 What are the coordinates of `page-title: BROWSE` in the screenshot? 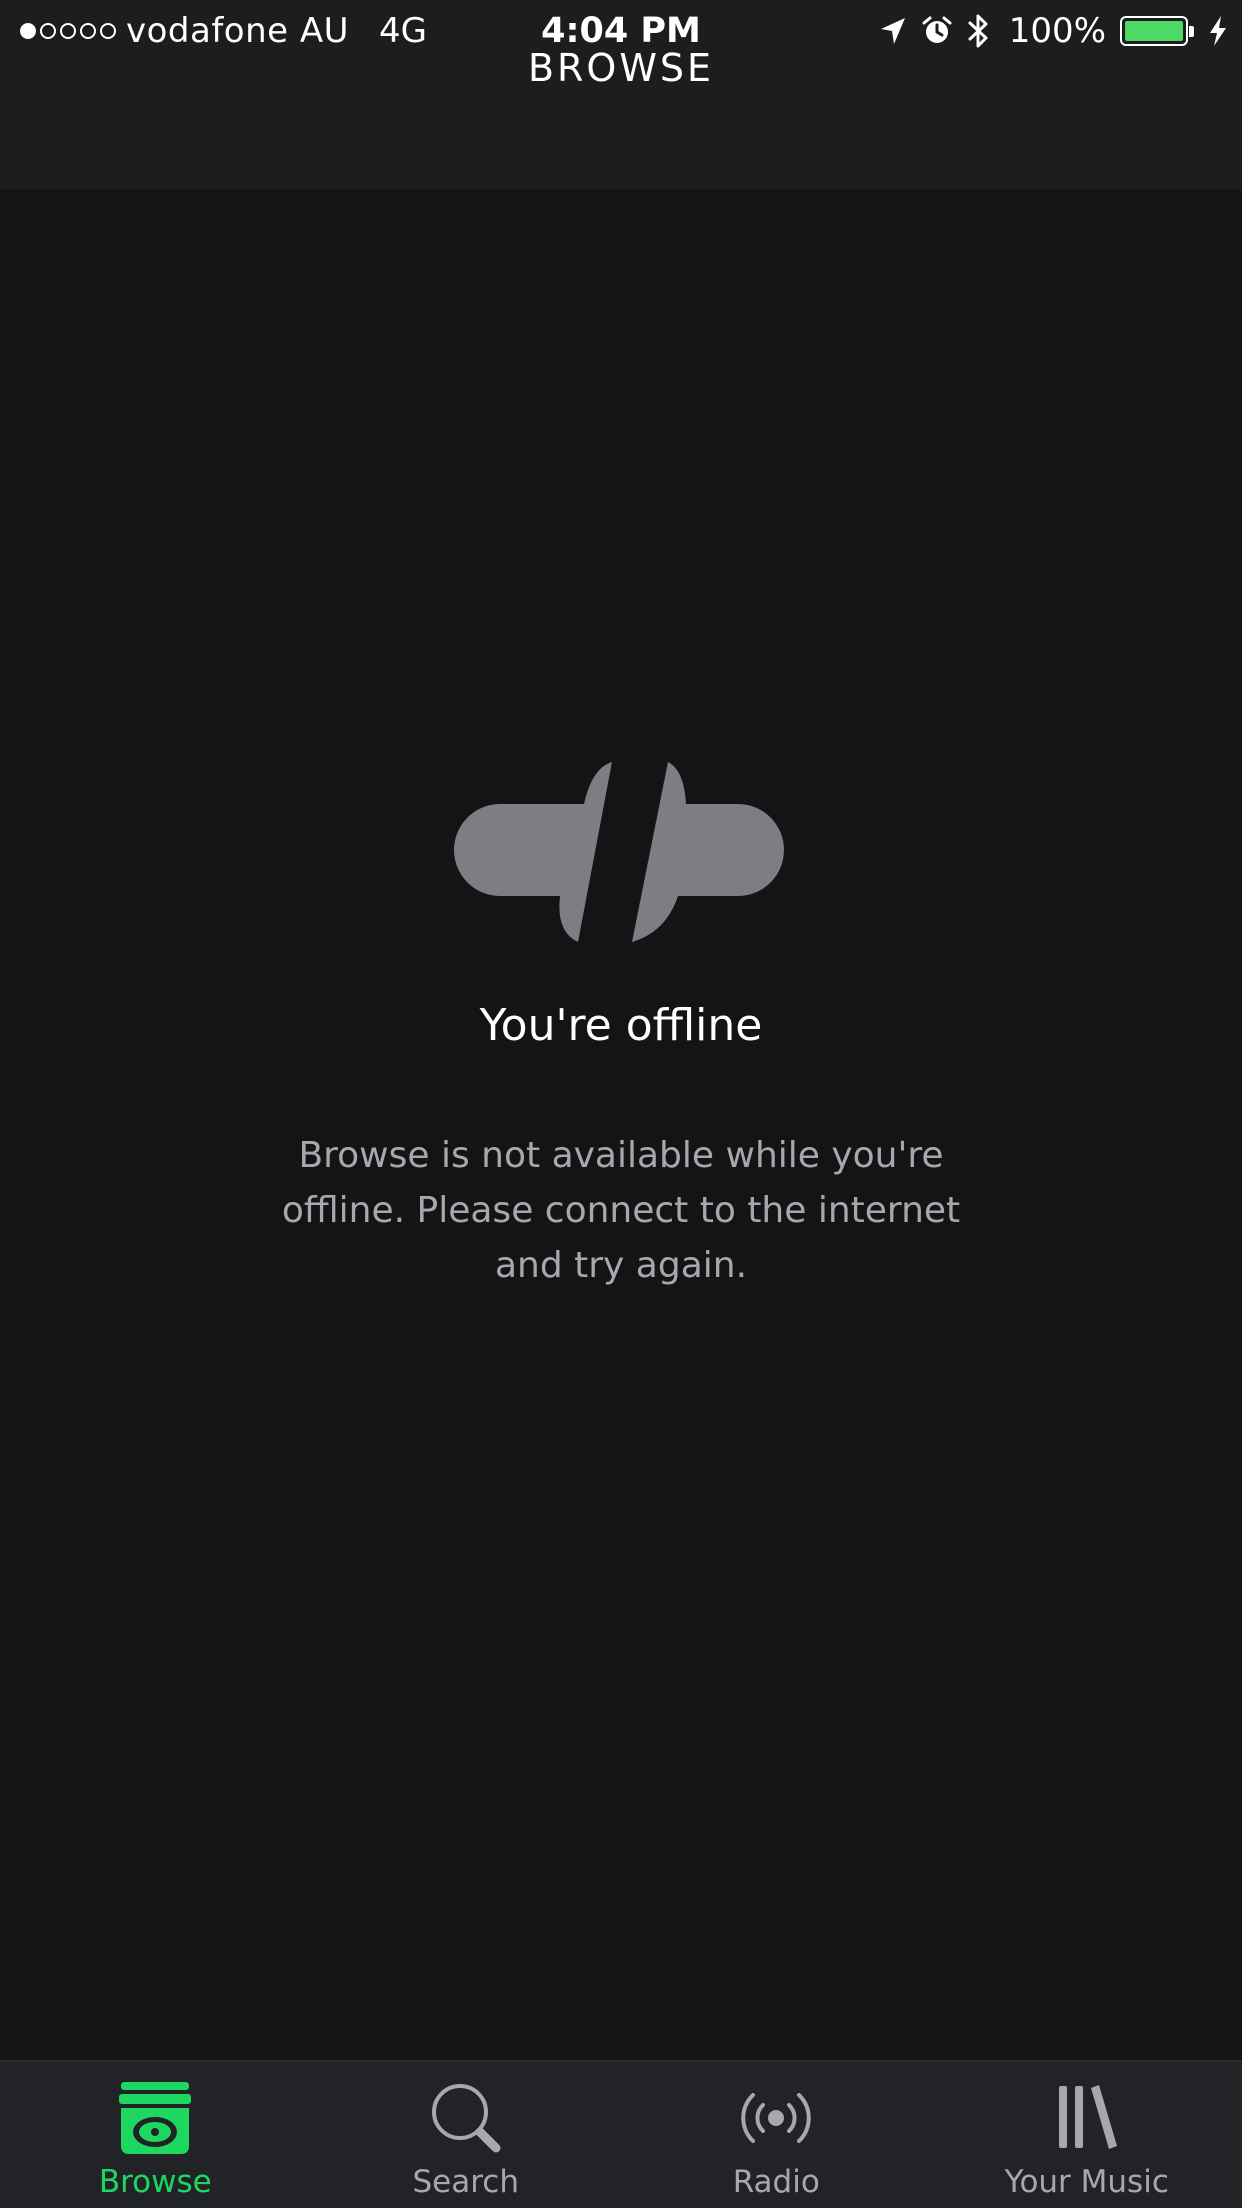 It's located at (621, 68).